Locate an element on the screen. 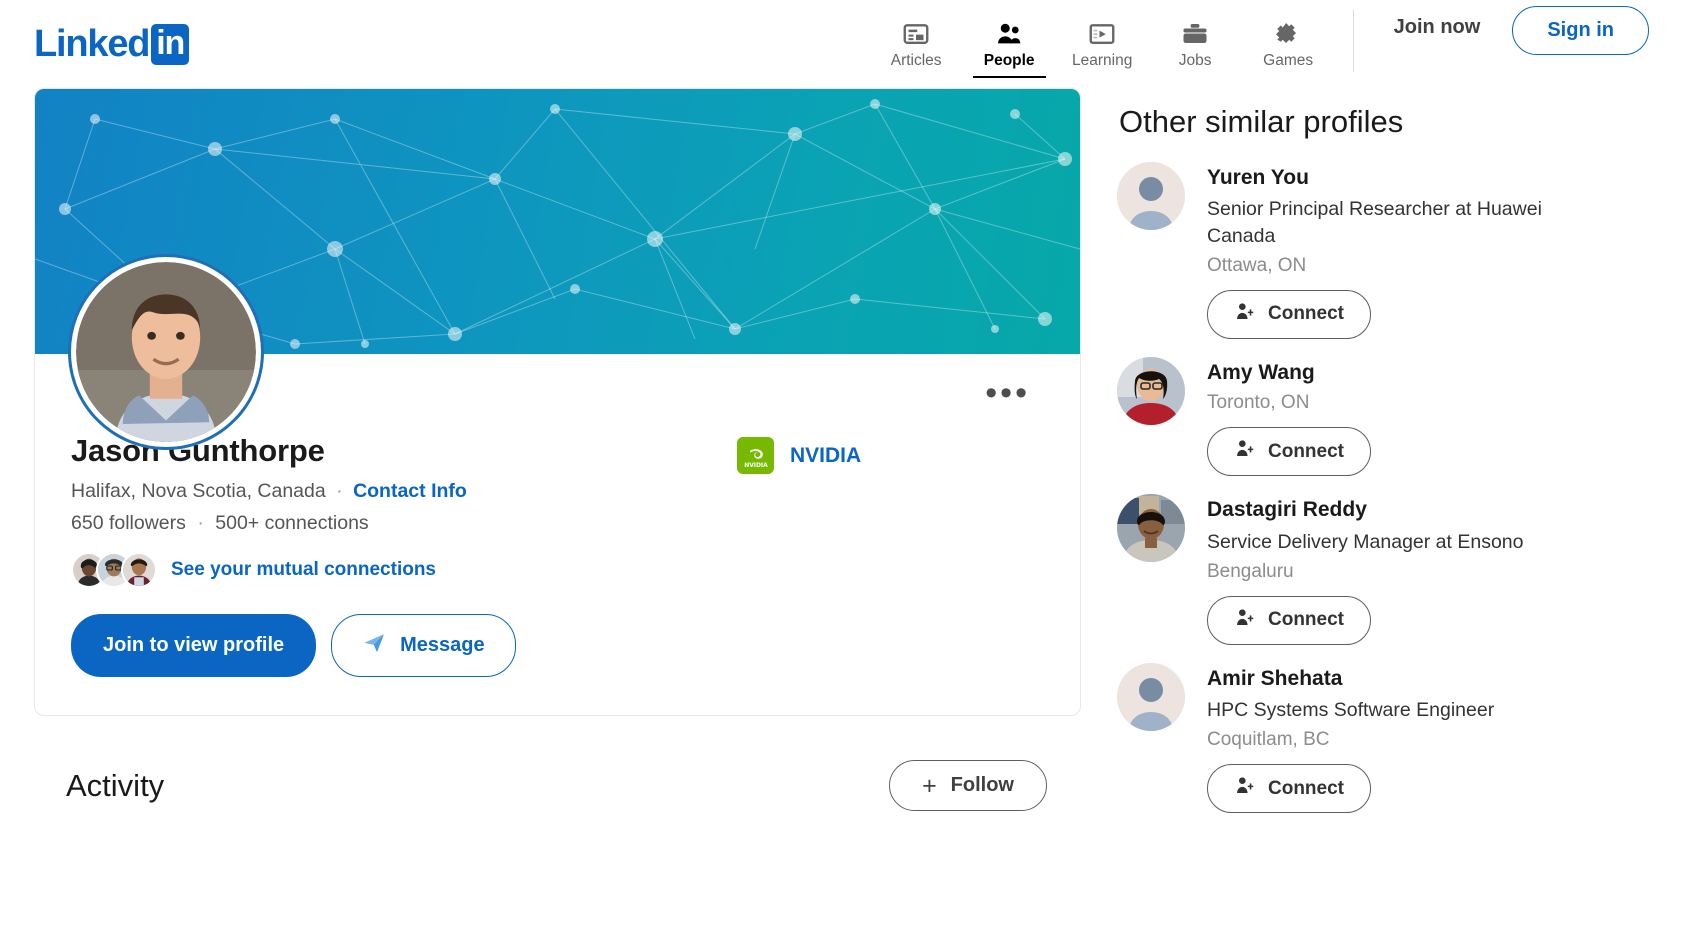 The width and height of the screenshot is (1685, 947). nav-item-learning: Learning is located at coordinates (1102, 44).